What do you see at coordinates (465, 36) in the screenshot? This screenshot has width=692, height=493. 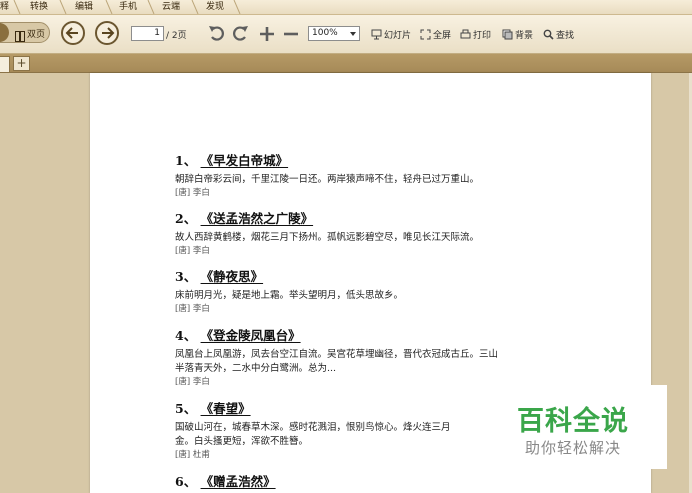 I see `printer-icon` at bounding box center [465, 36].